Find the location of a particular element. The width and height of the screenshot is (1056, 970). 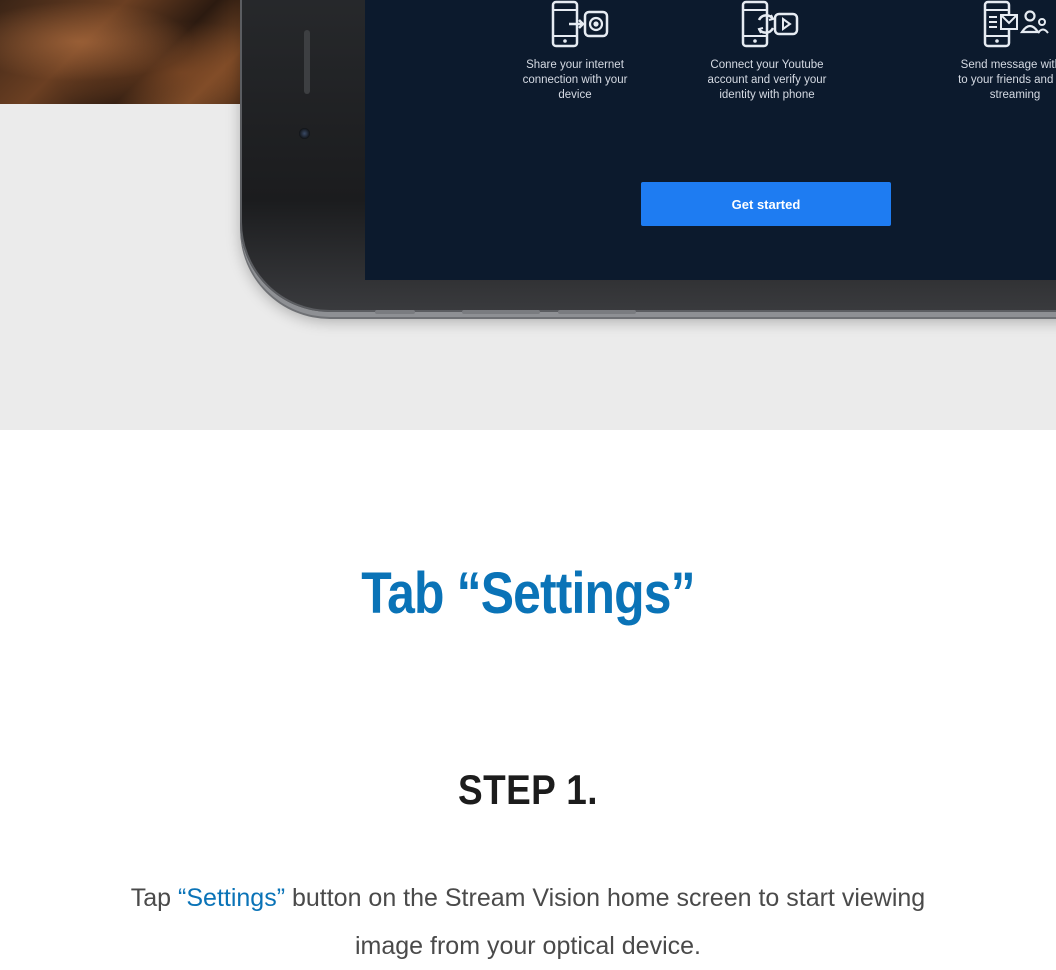

settings-link: “Settings” is located at coordinates (231, 898).